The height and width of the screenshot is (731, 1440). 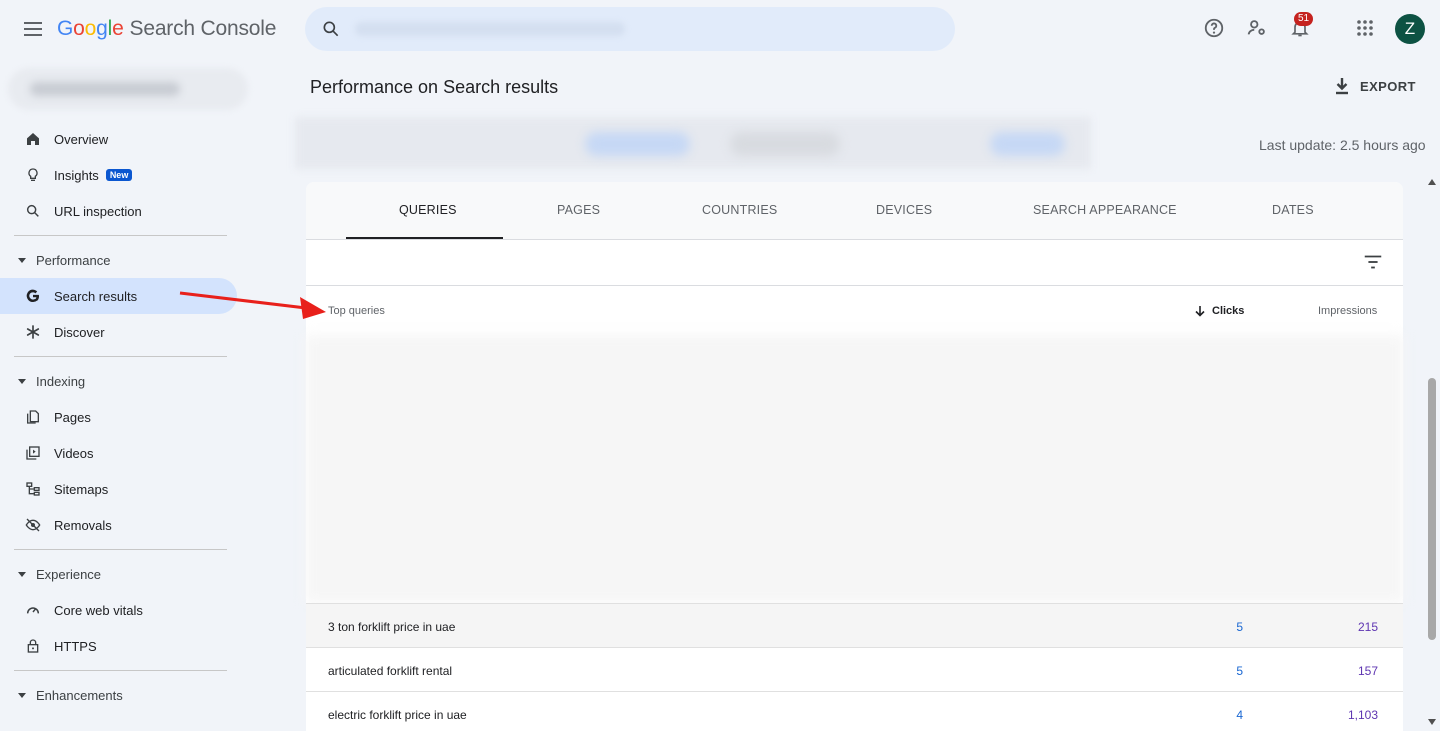 What do you see at coordinates (72, 417) in the screenshot?
I see `sidebar-item-label: Pages` at bounding box center [72, 417].